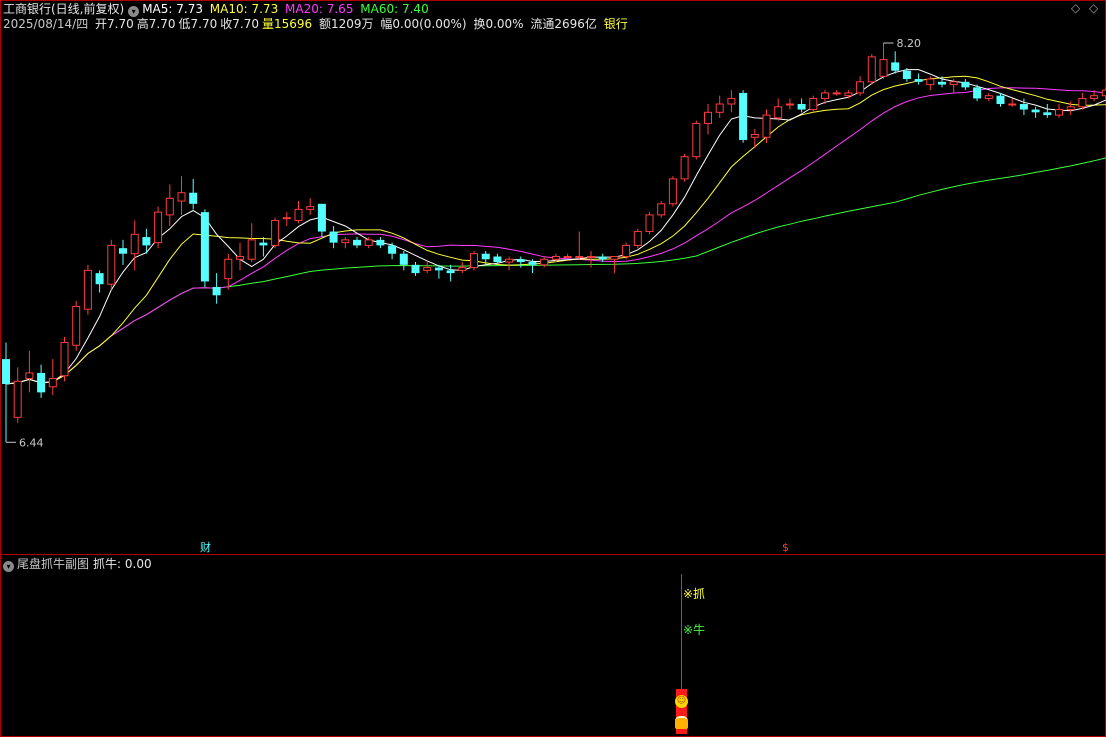 This screenshot has height=737, width=1106. Describe the element at coordinates (53, 564) in the screenshot. I see `subchart-title: 尾盘抓牛副图` at that location.